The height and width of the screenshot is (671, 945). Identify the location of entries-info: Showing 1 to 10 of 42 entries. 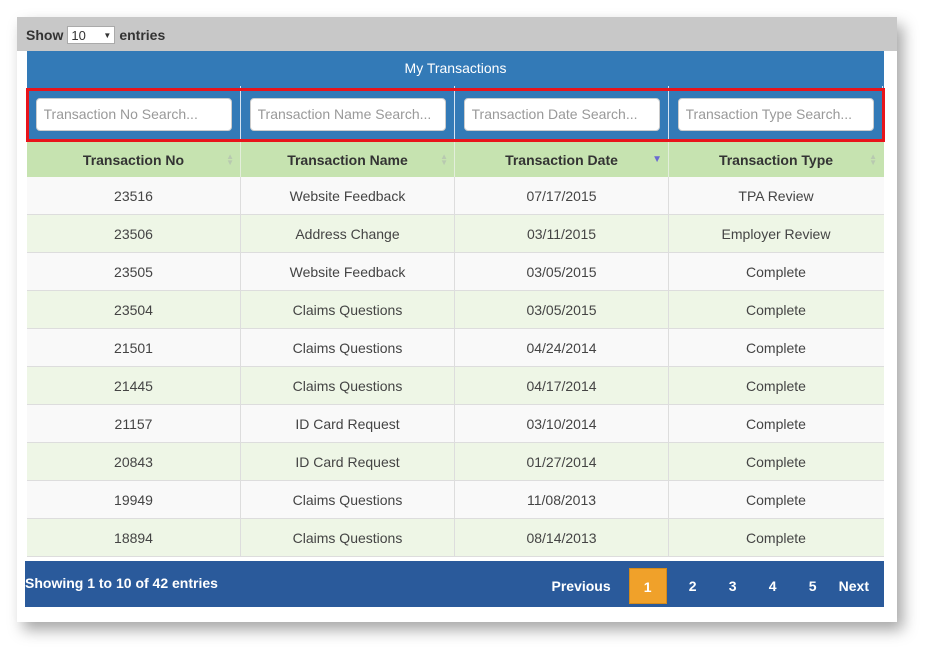
(121, 583).